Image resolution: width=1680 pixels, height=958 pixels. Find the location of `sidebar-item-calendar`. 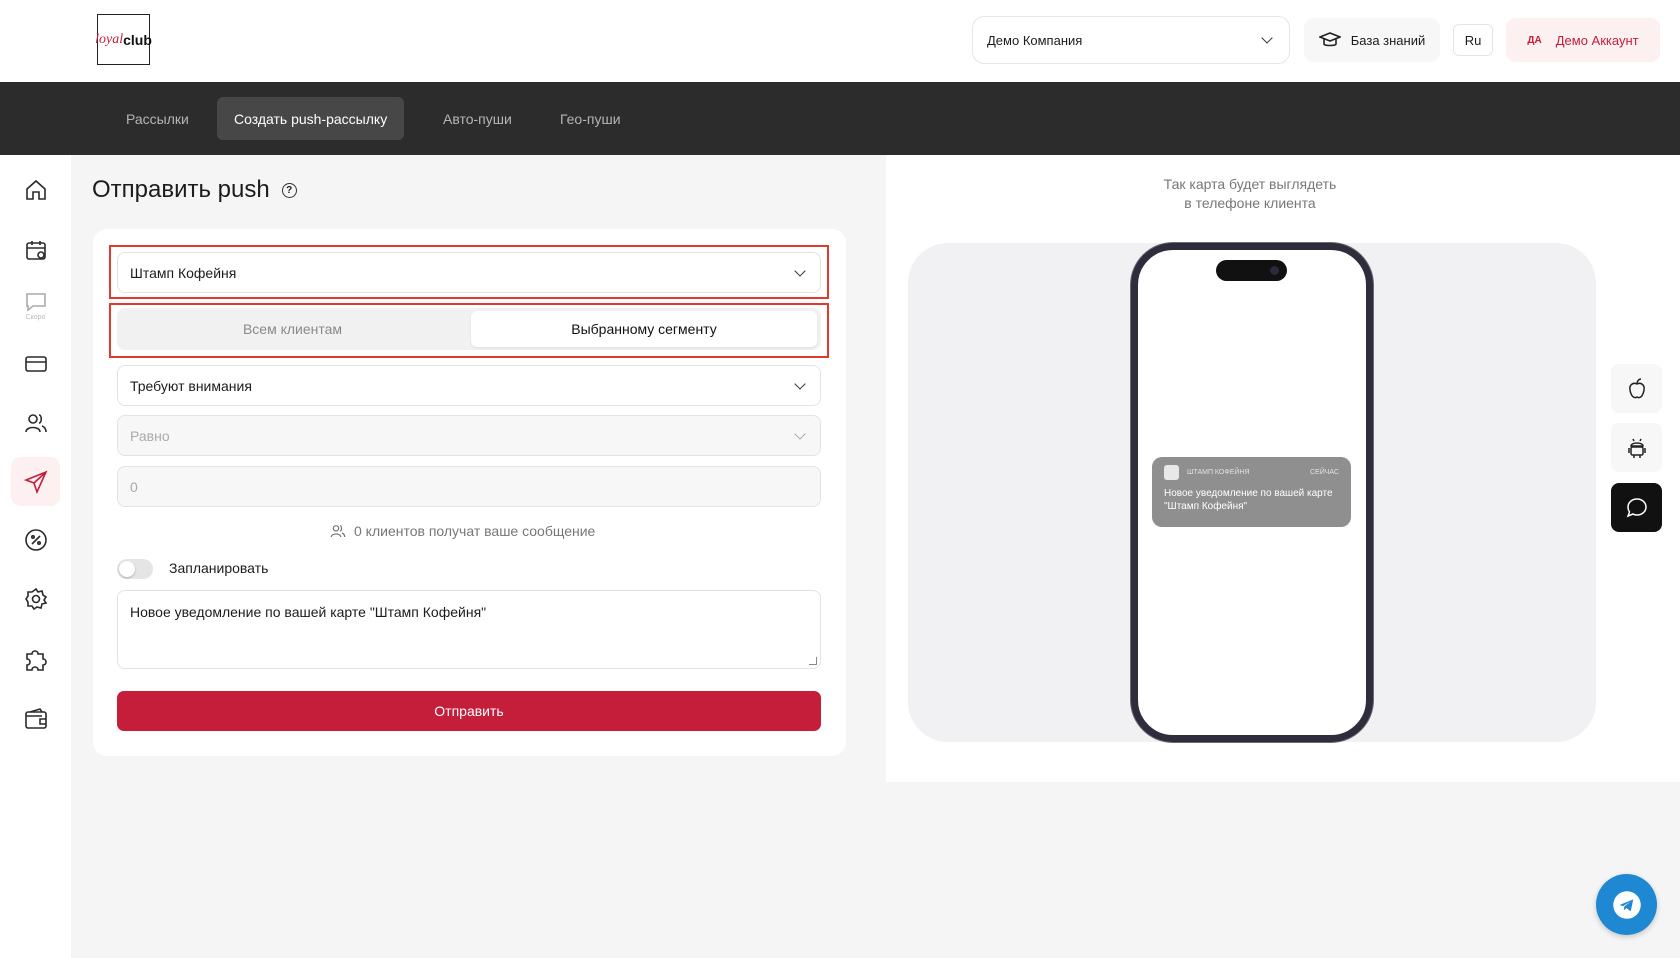

sidebar-item-calendar is located at coordinates (35, 249).